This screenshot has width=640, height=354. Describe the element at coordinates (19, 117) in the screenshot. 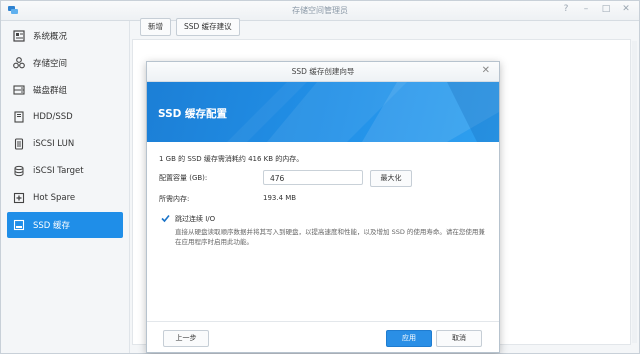

I see `hdd-icon` at that location.